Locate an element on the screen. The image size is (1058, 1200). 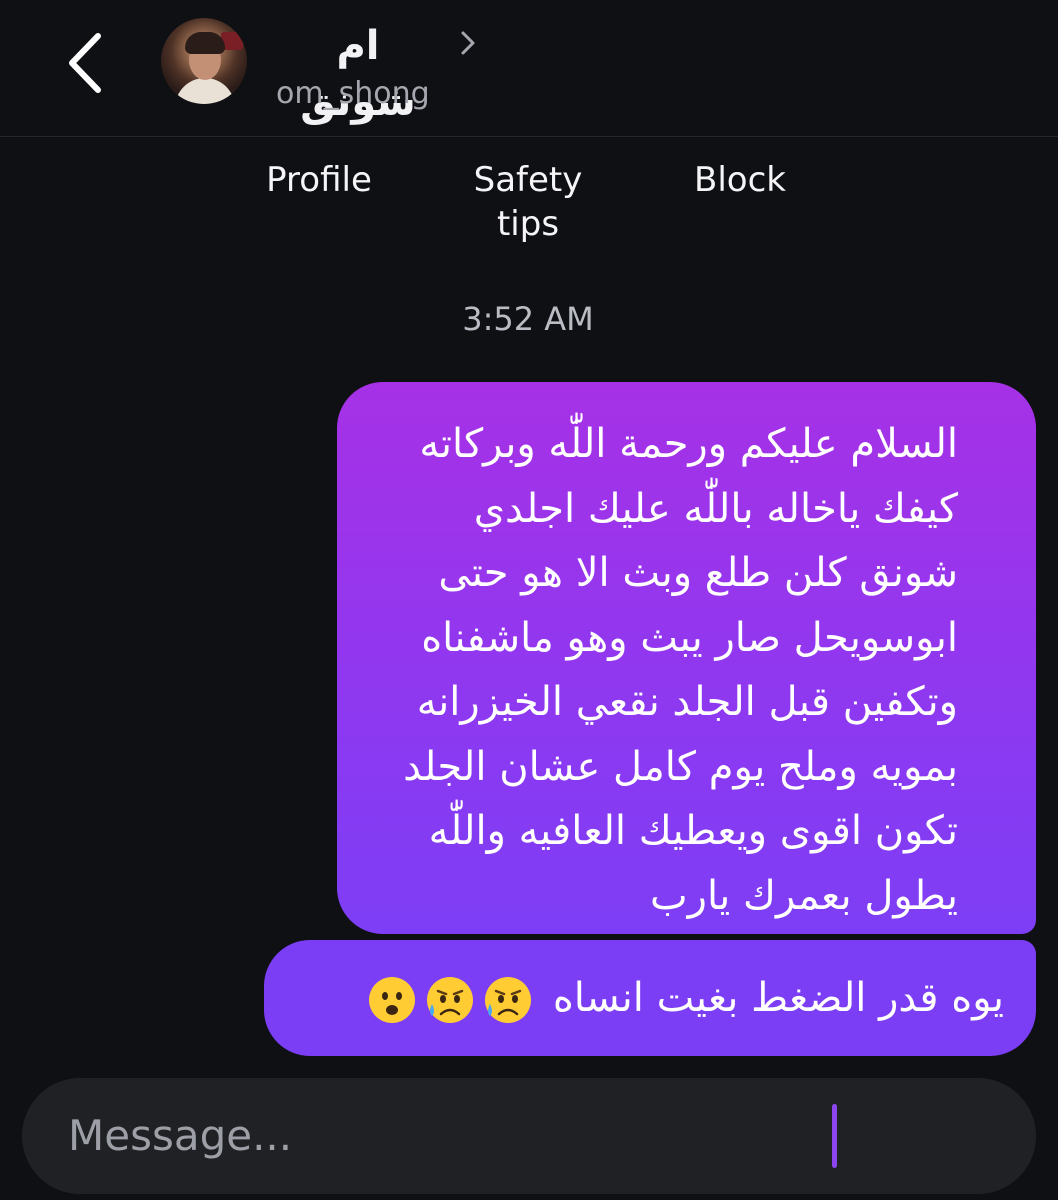
message-line: شونق كلن طلع وبث الا هو حتى is located at coordinates (698, 573).